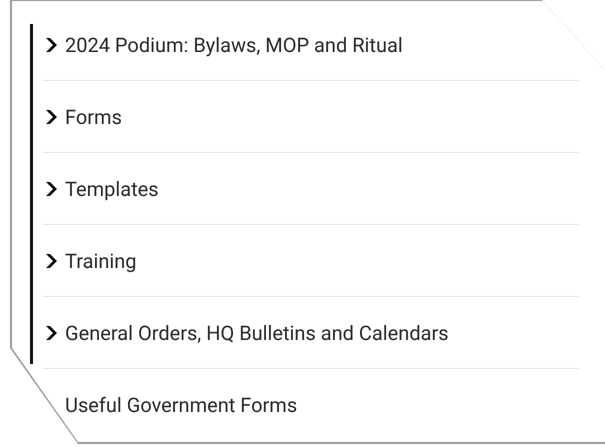 This screenshot has height=447, width=605. I want to click on menu-item: Useful Government Forms, so click(170, 404).